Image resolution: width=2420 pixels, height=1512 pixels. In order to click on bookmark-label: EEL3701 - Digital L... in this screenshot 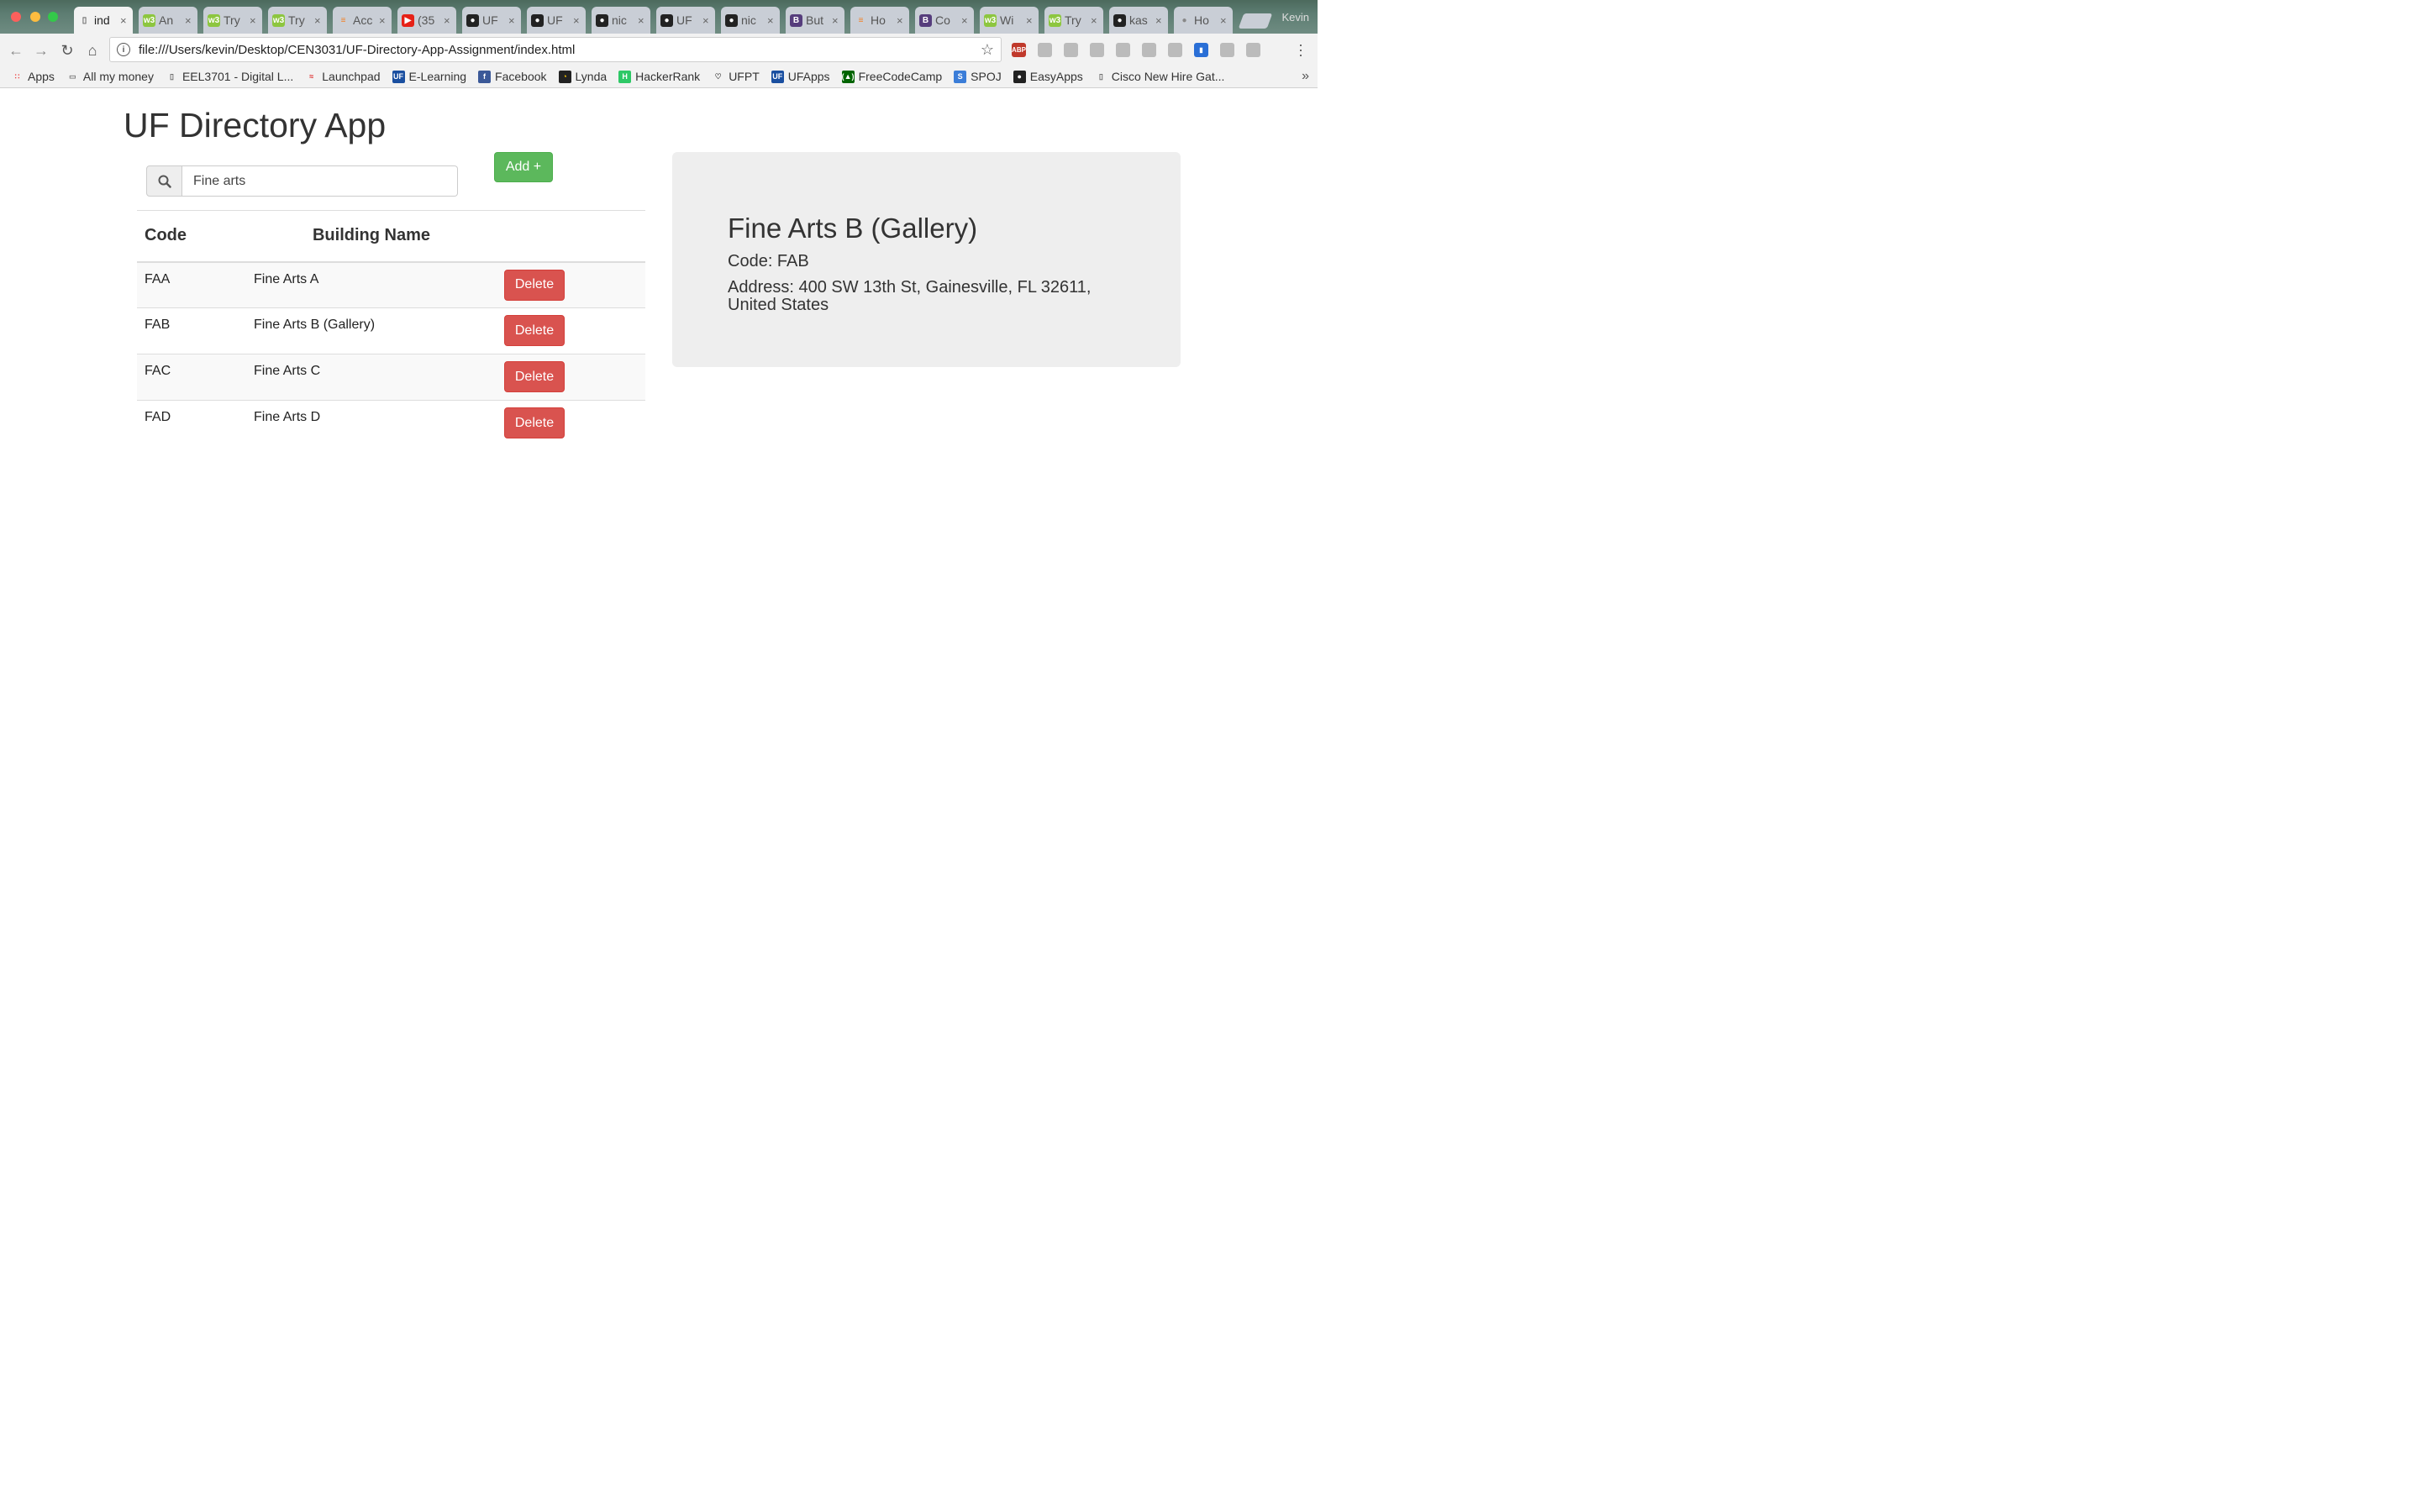, I will do `click(238, 76)`.